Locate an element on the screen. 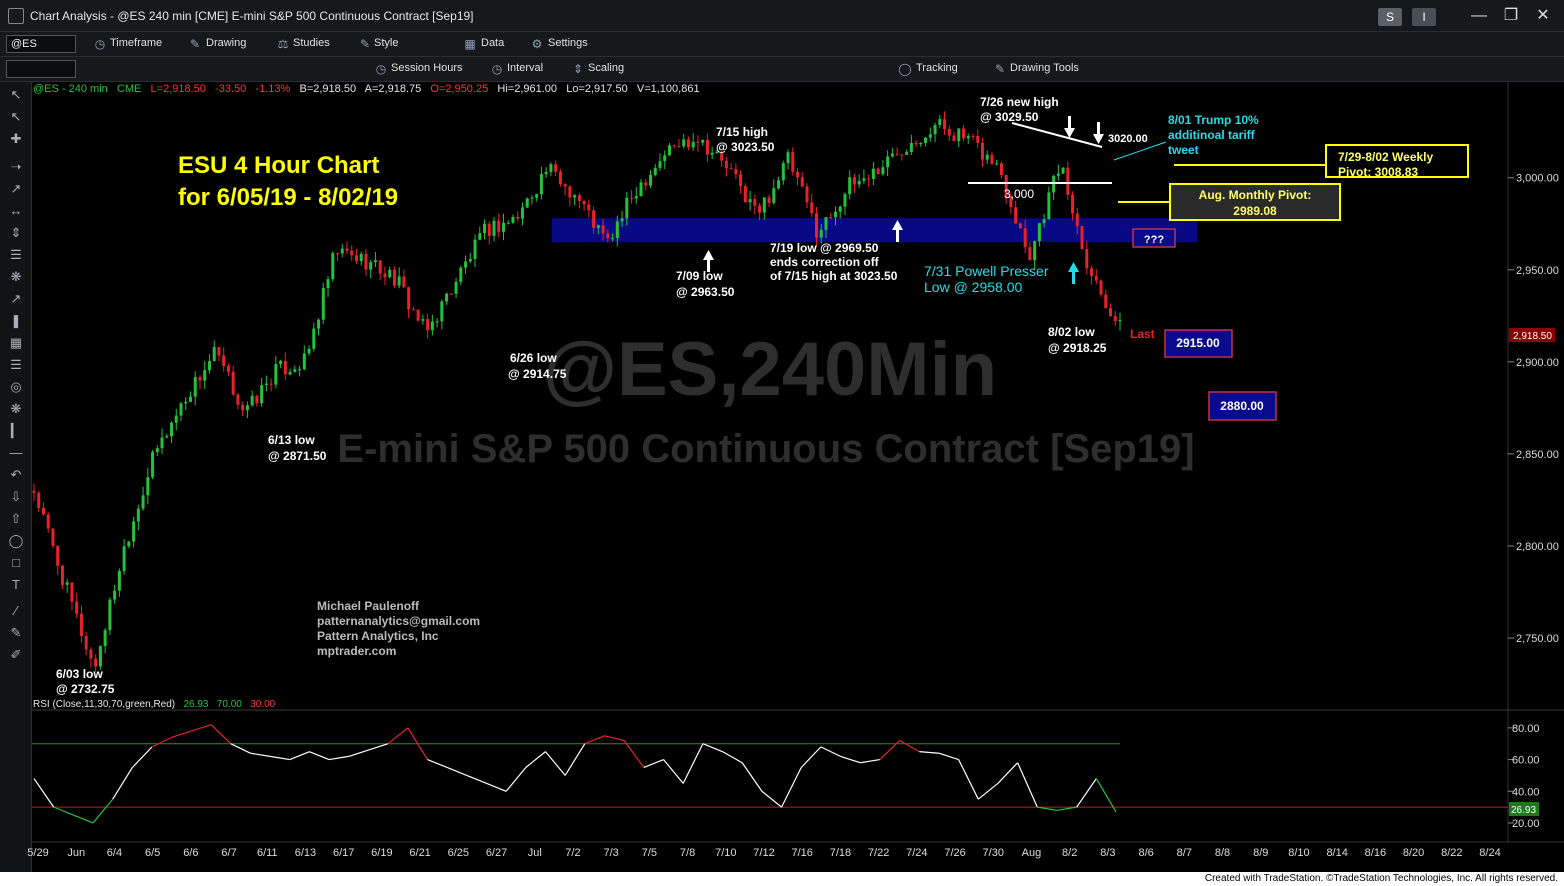 This screenshot has height=886, width=1564. resistance-trendline is located at coordinates (1057, 135).